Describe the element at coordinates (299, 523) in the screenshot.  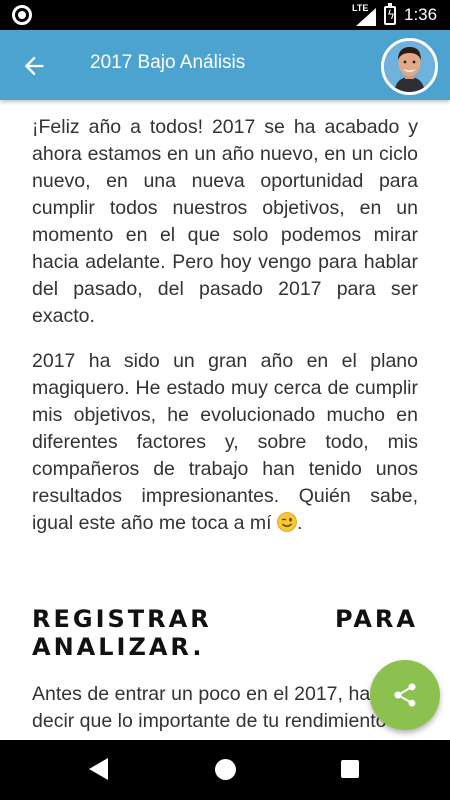
I see `article-paragraph-2-end: .` at that location.